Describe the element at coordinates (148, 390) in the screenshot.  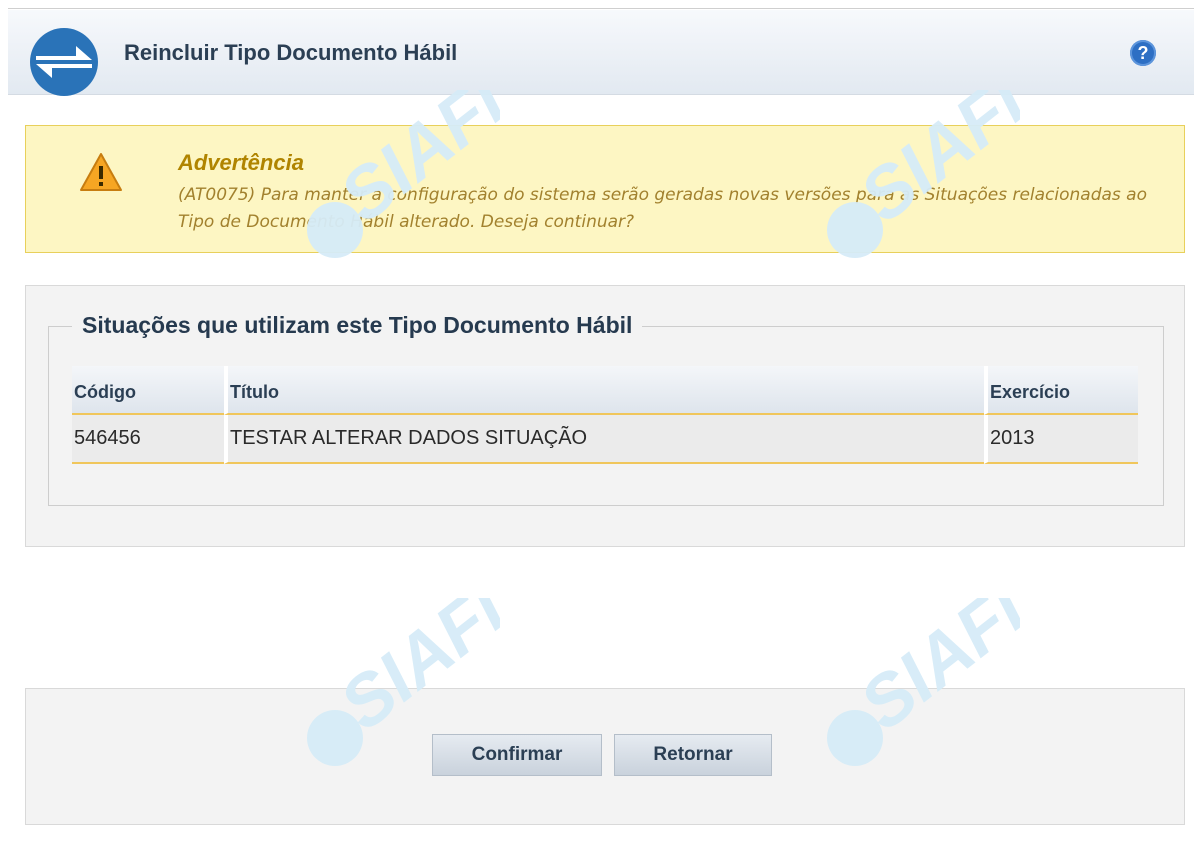
I see `column-header-codigo: Código` at that location.